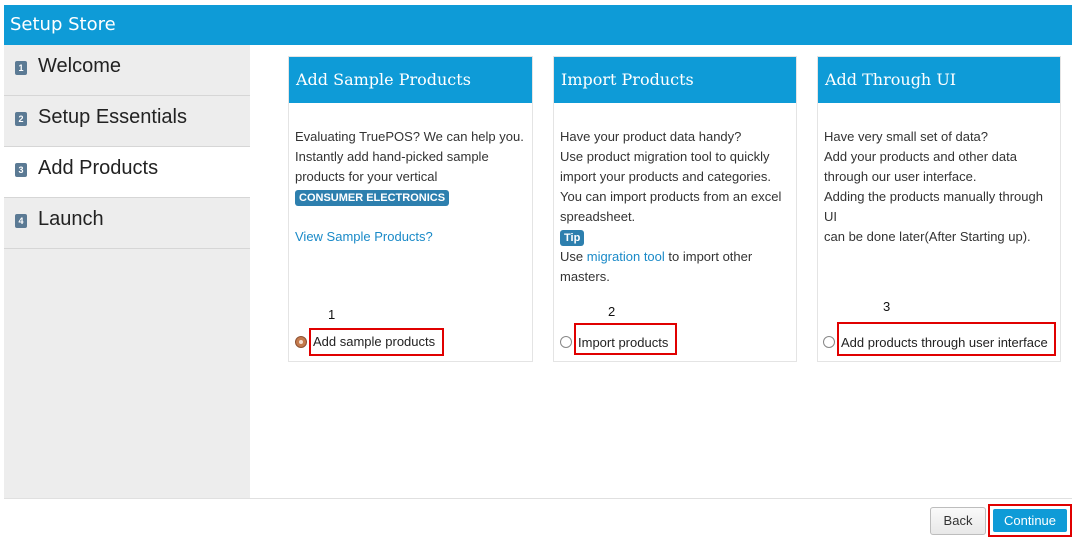 The height and width of the screenshot is (544, 1076). What do you see at coordinates (332, 314) in the screenshot?
I see `annotation-number: 1` at bounding box center [332, 314].